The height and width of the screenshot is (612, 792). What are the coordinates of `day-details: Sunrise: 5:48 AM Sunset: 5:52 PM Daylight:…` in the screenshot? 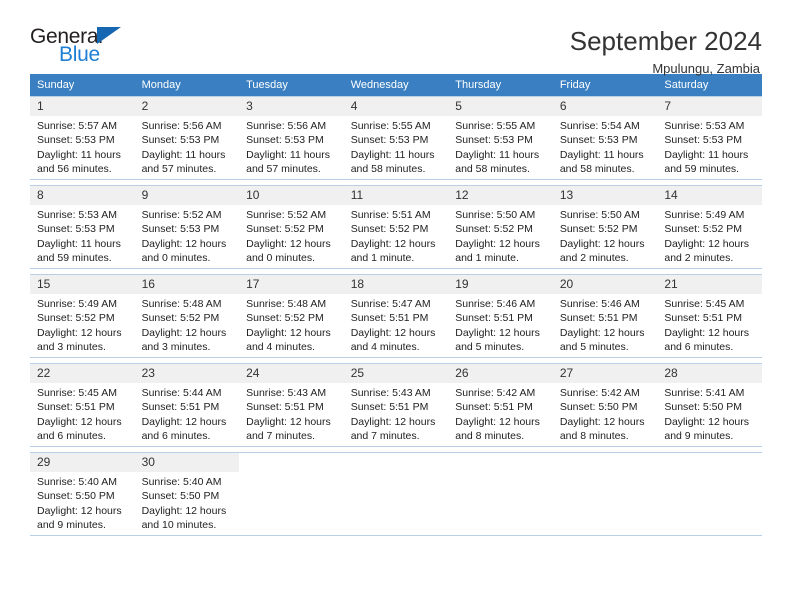 It's located at (291, 324).